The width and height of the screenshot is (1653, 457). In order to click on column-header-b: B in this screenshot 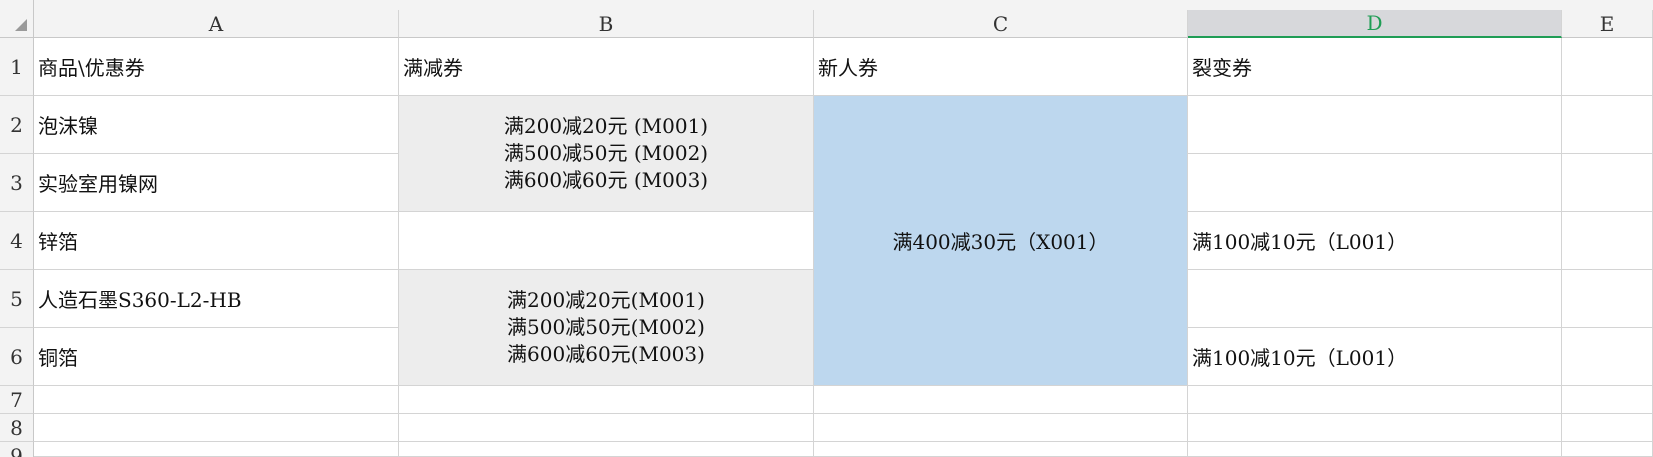, I will do `click(606, 24)`.